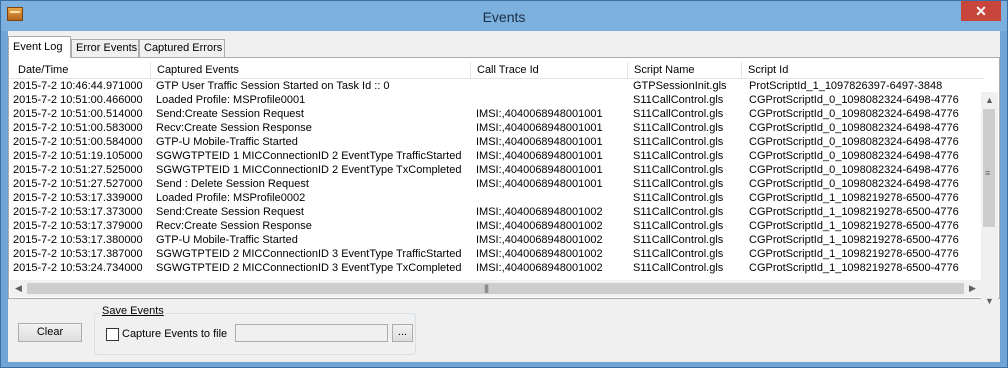 Image resolution: width=1008 pixels, height=368 pixels. Describe the element at coordinates (182, 48) in the screenshot. I see `tab-captured-errors: Captured Errors` at that location.